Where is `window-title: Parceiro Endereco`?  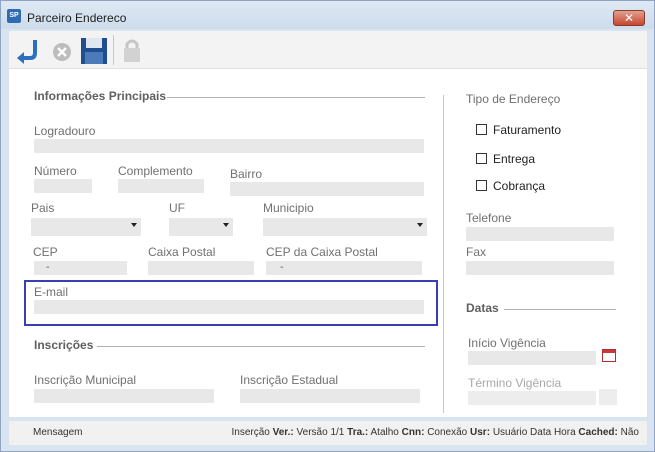
window-title: Parceiro Endereco is located at coordinates (77, 18).